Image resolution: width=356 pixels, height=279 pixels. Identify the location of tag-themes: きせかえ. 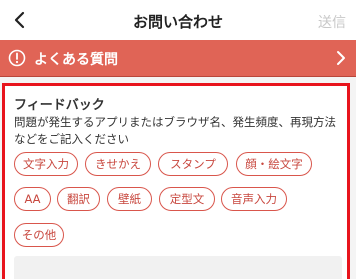
(118, 164).